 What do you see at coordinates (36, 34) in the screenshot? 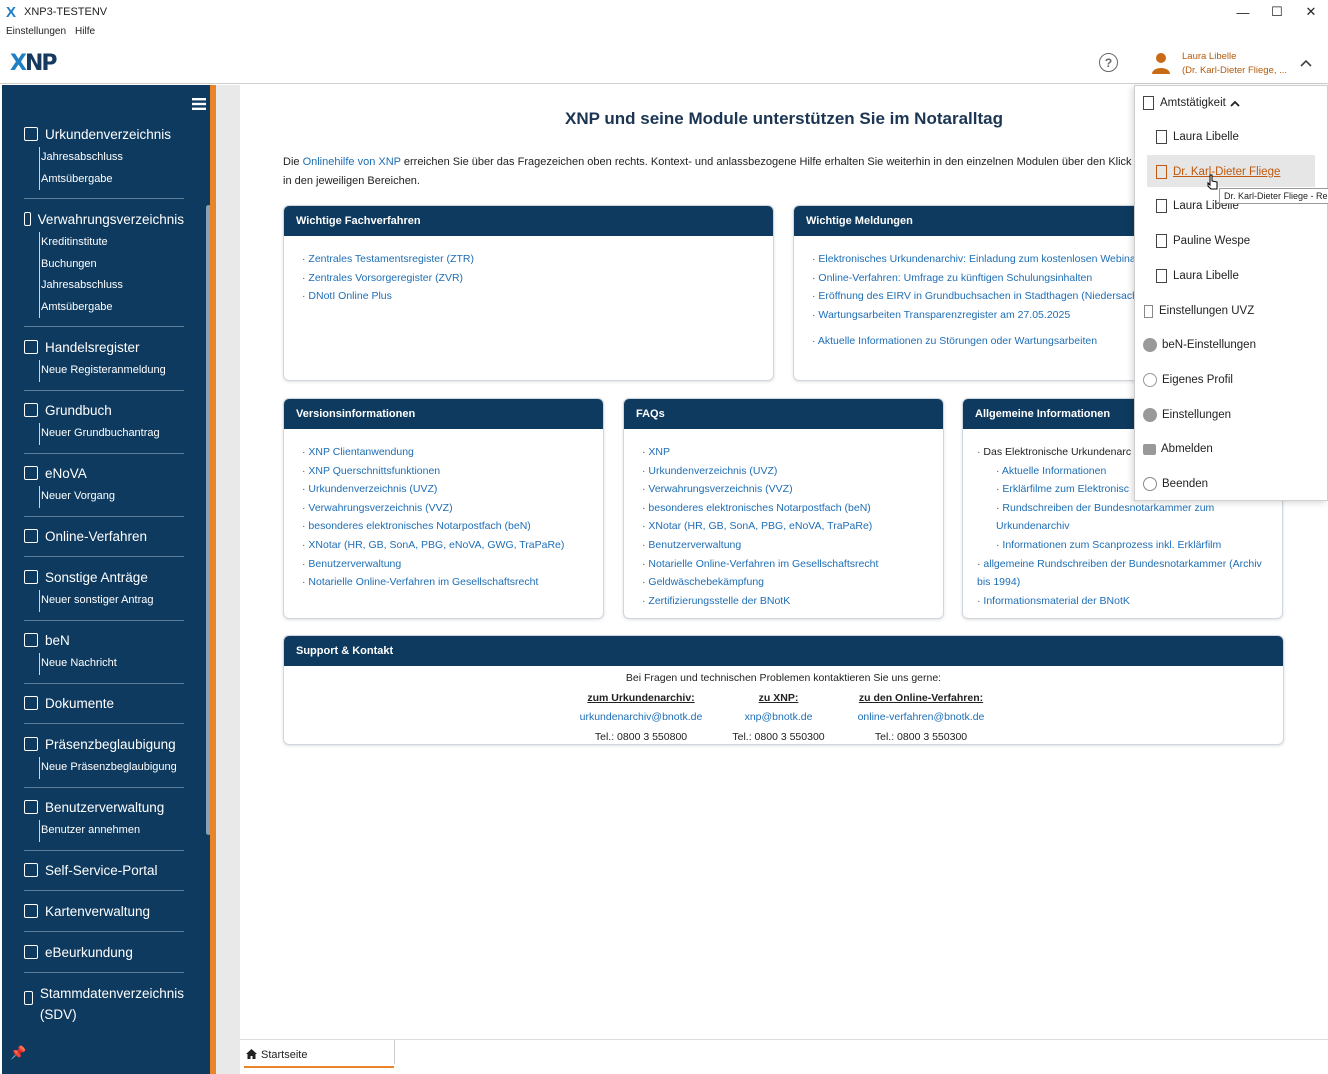
I see `menu-einstellungen: Einstellungen` at bounding box center [36, 34].